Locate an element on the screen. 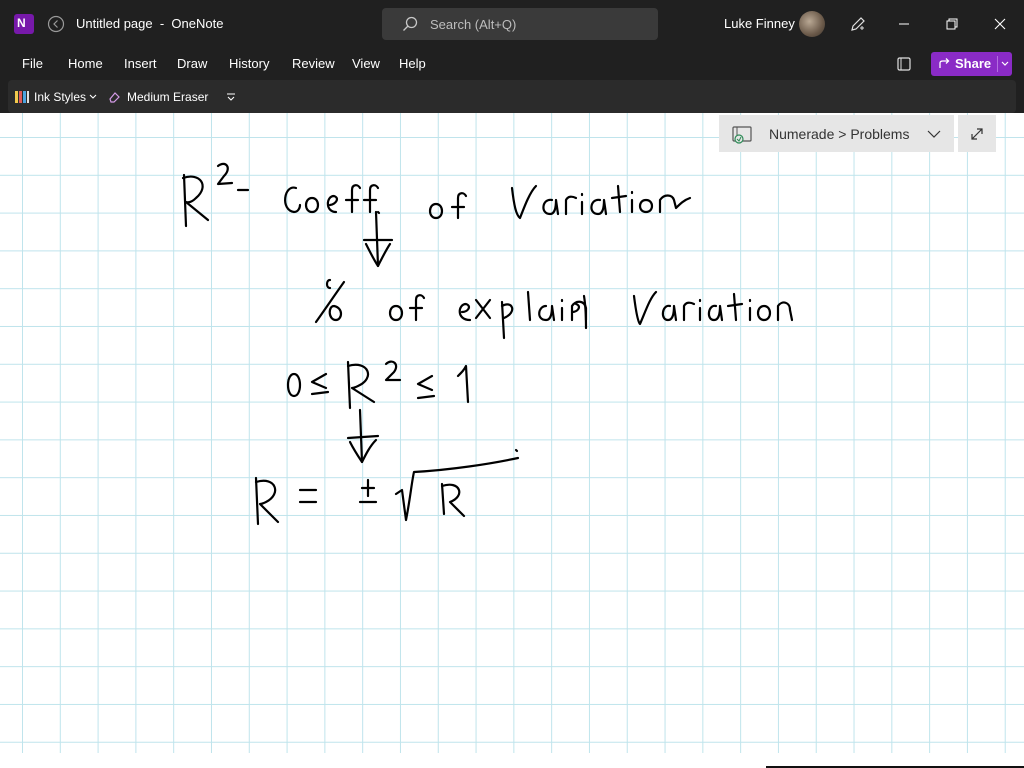 Image resolution: width=1024 pixels, height=768 pixels. chevron-down-icon is located at coordinates (934, 134).